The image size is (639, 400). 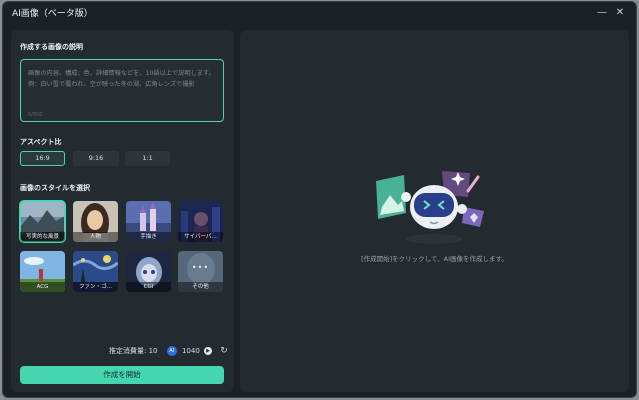 I want to click on play-icon: ▶, so click(x=208, y=351).